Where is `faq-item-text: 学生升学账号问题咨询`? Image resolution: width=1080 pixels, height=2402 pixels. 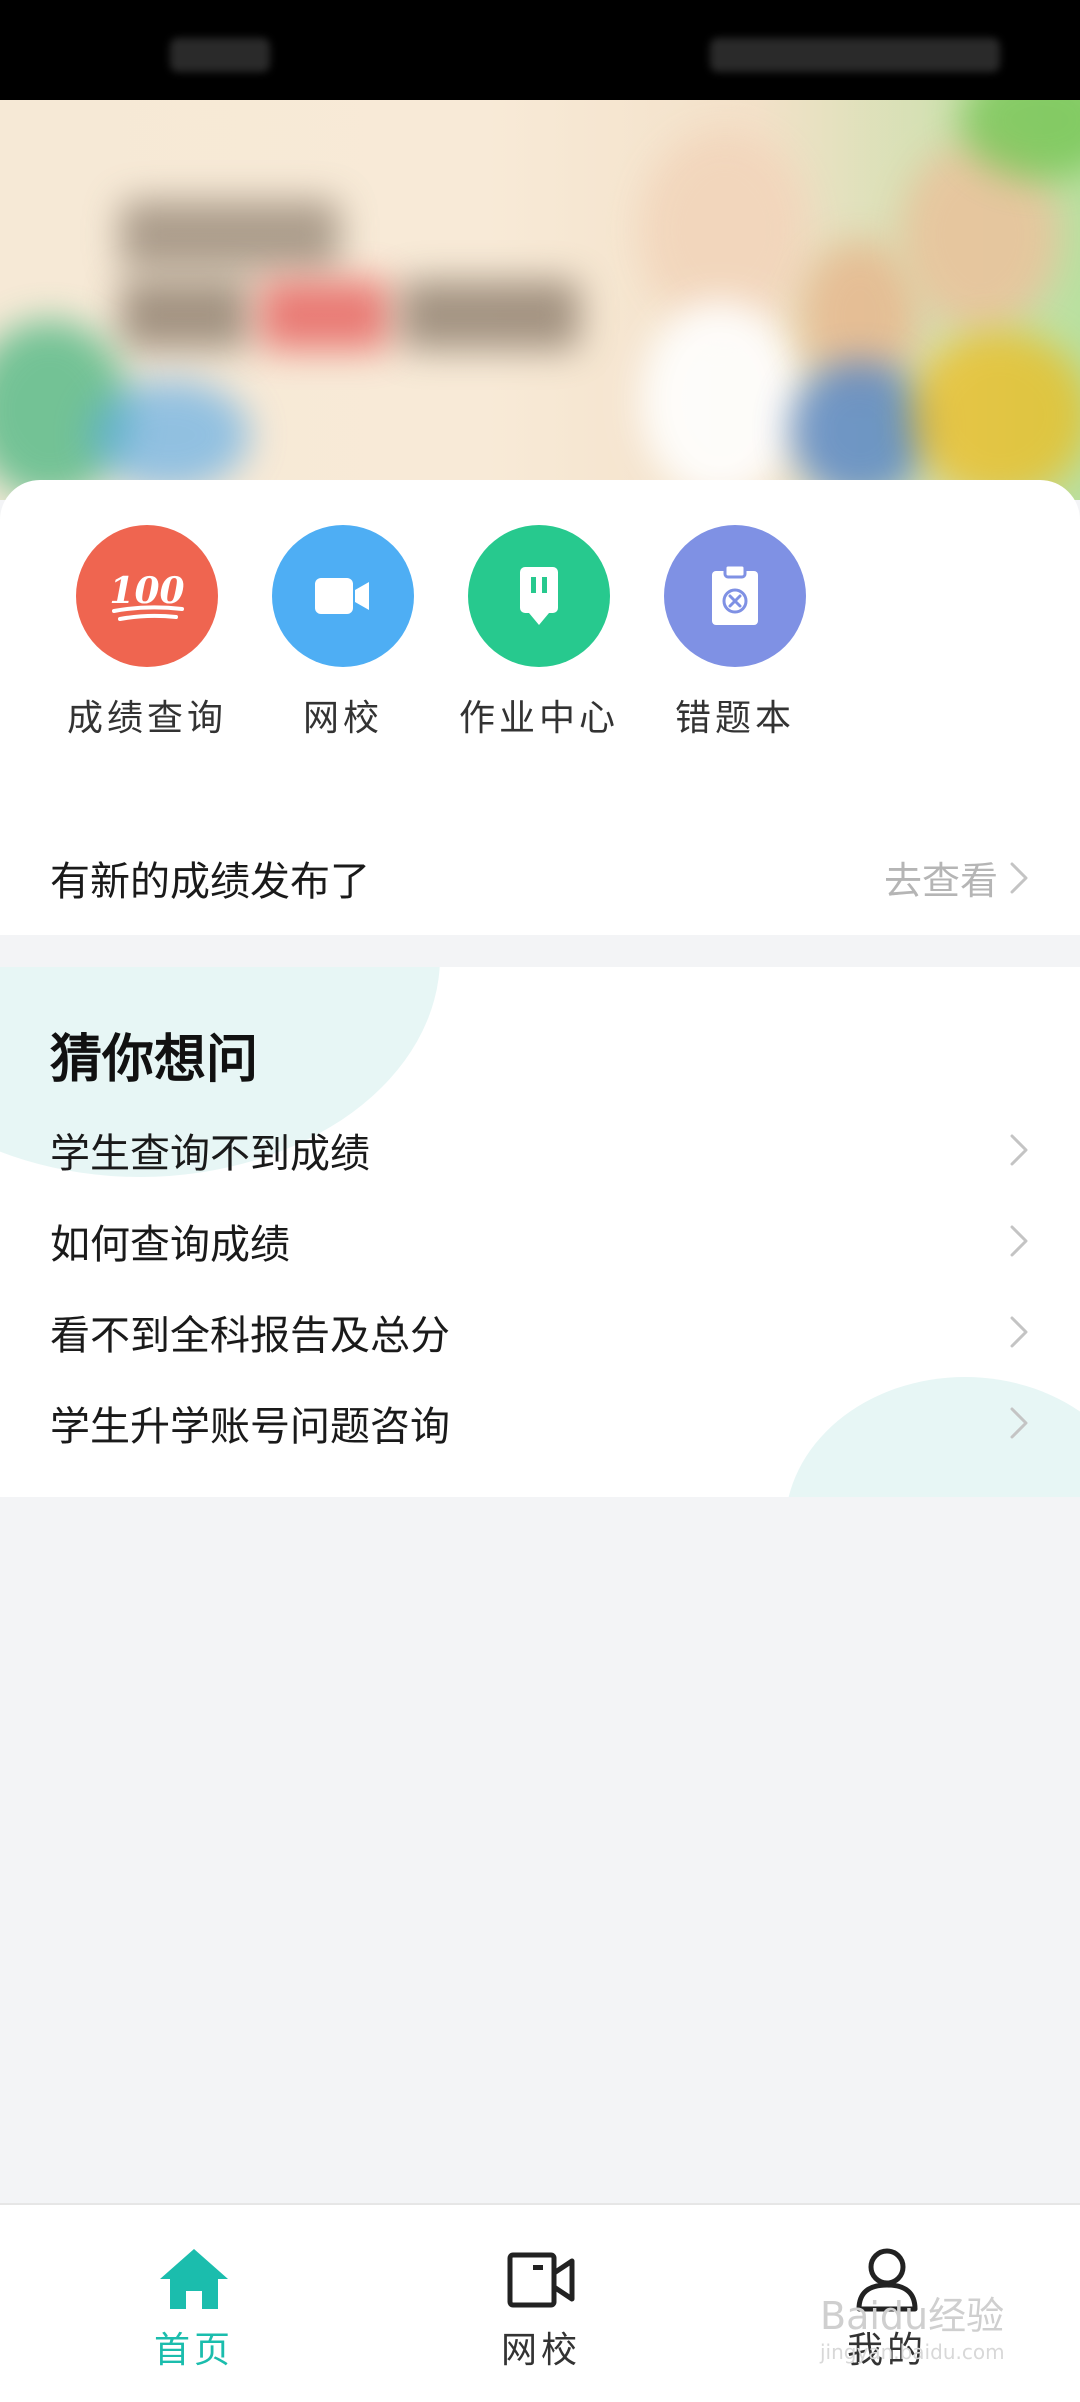 faq-item-text: 学生升学账号问题咨询 is located at coordinates (250, 1427).